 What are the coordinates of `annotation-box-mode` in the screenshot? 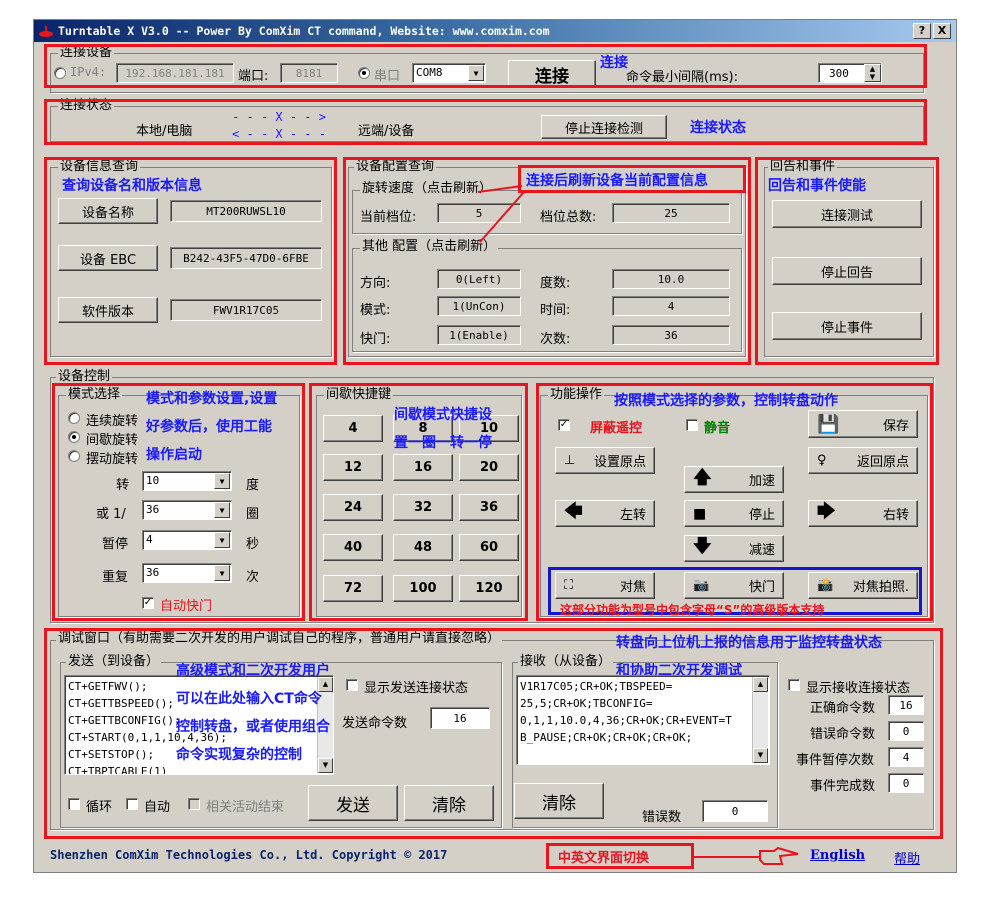 It's located at (178, 502).